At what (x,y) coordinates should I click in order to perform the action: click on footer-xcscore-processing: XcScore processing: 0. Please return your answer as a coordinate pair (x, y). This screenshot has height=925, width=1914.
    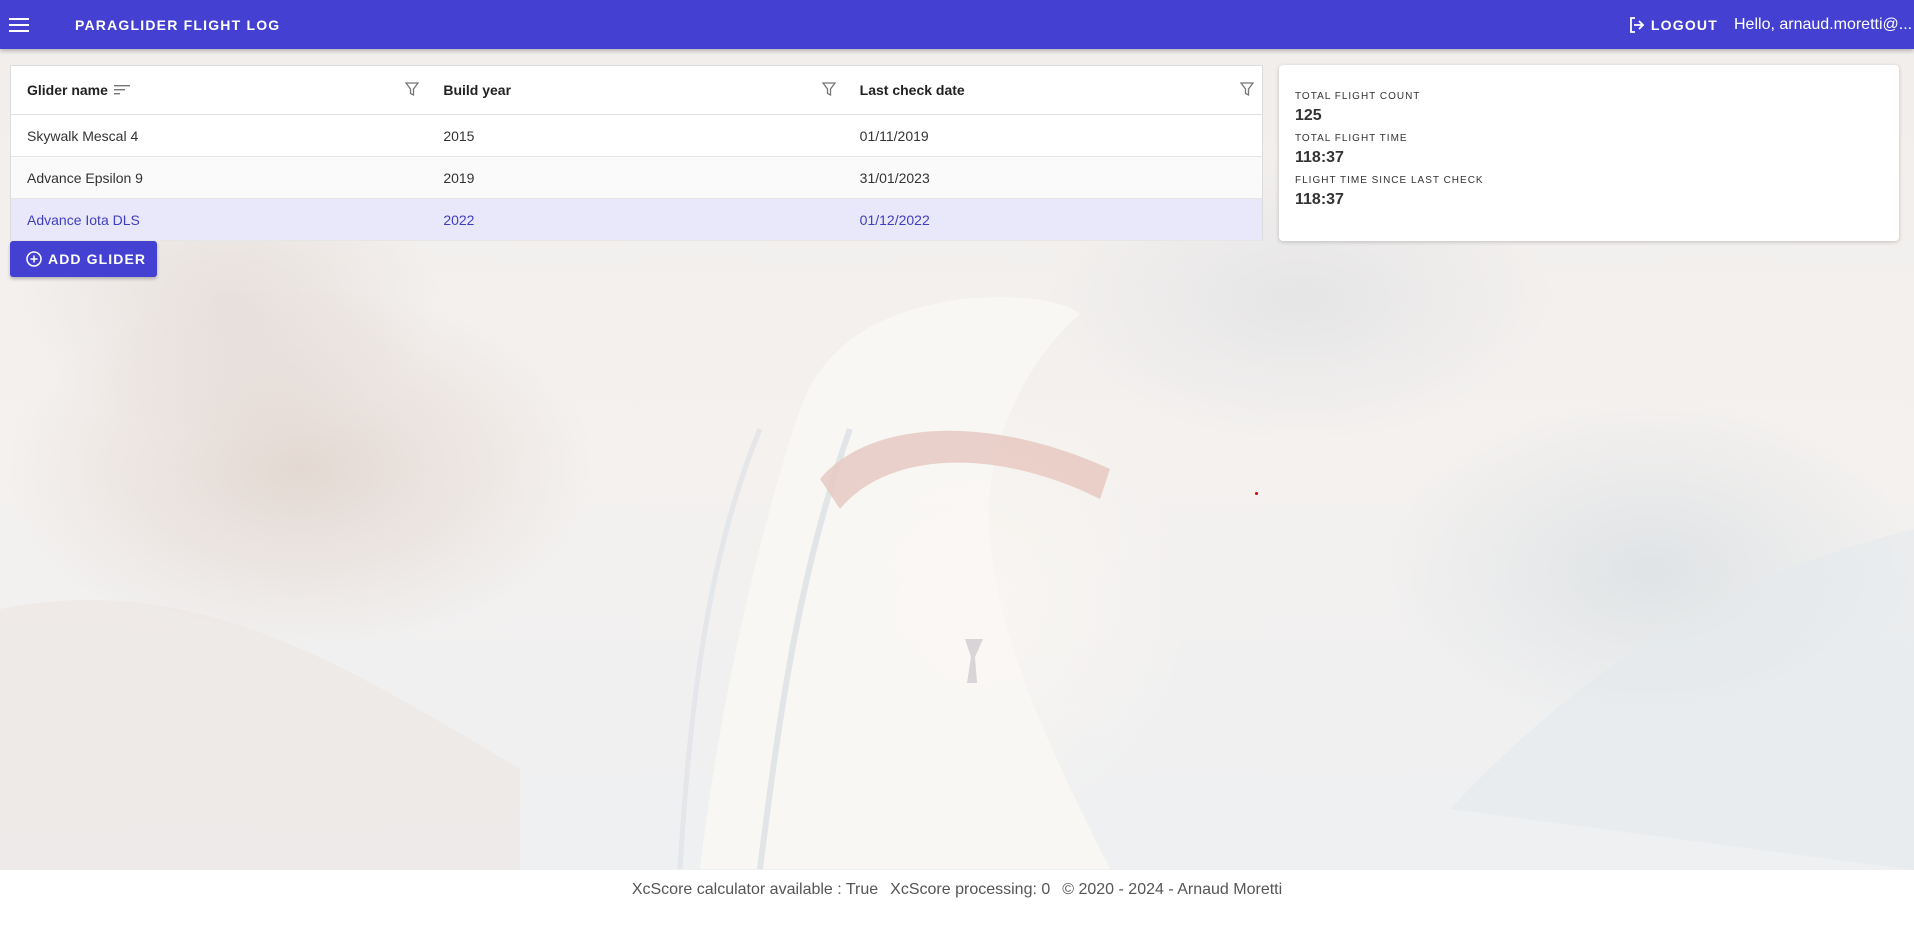
    Looking at the image, I should click on (970, 889).